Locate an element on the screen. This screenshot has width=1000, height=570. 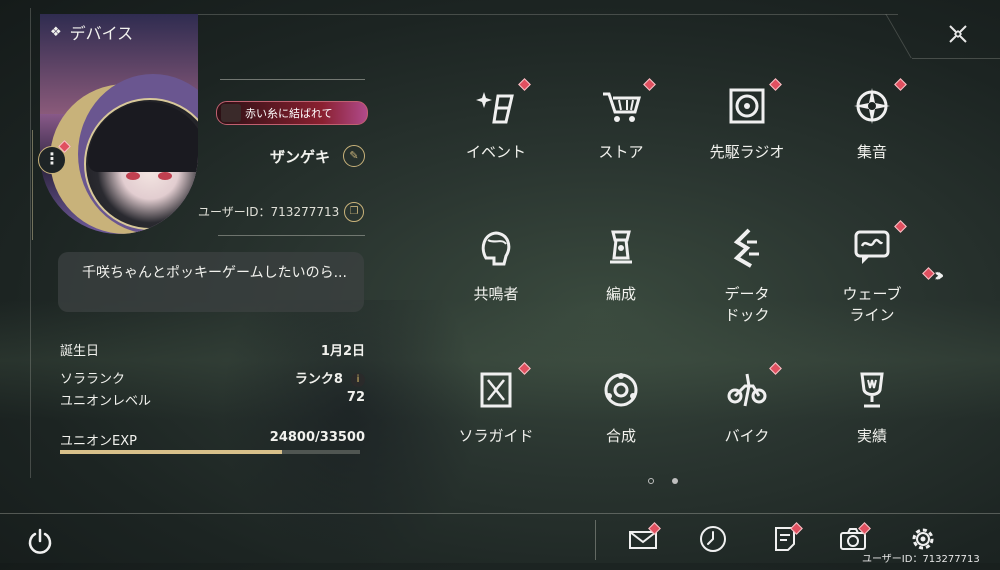
menu-item: 先駆ラジオ is located at coordinates (747, 137).